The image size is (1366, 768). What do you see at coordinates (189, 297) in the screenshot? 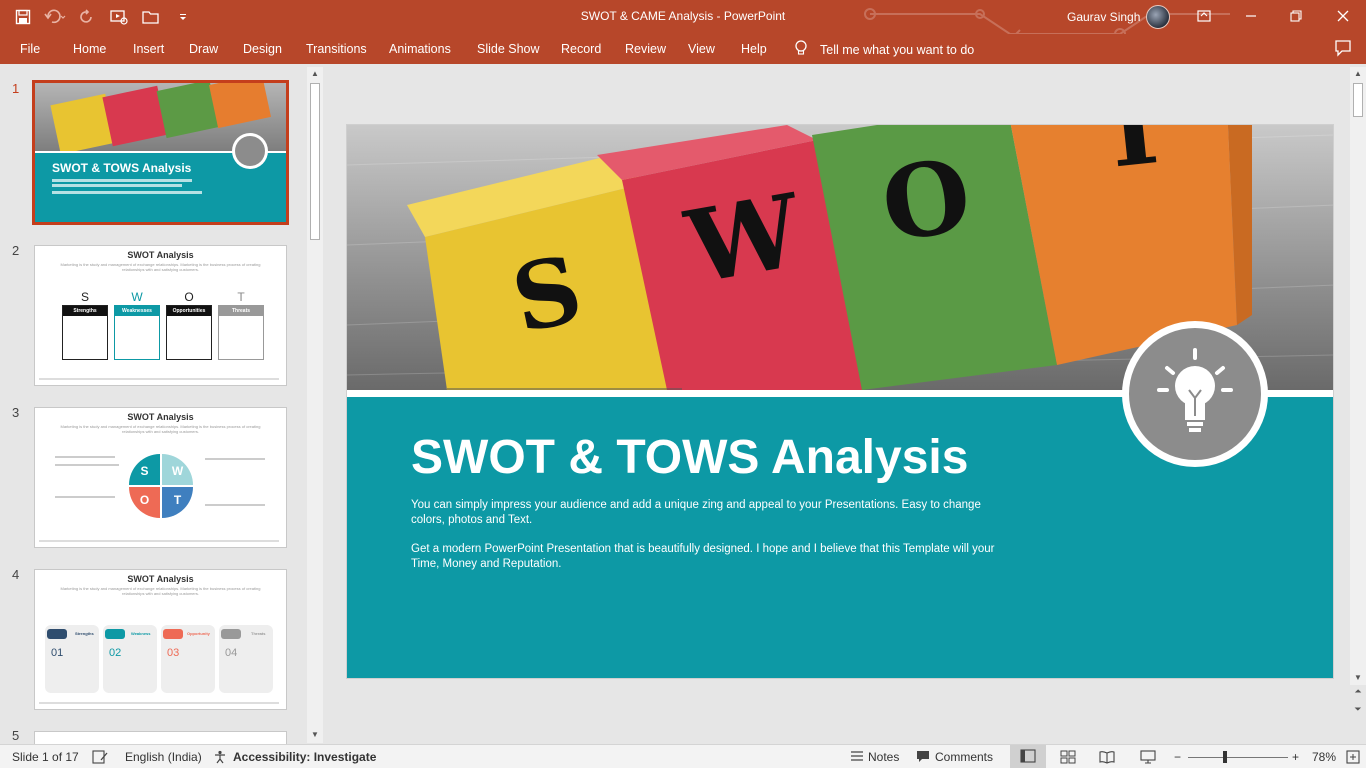
I see `thumb-letter: O` at bounding box center [189, 297].